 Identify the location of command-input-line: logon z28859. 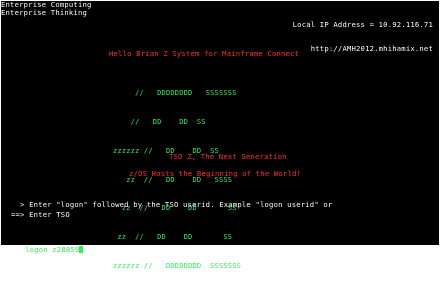
(45, 250).